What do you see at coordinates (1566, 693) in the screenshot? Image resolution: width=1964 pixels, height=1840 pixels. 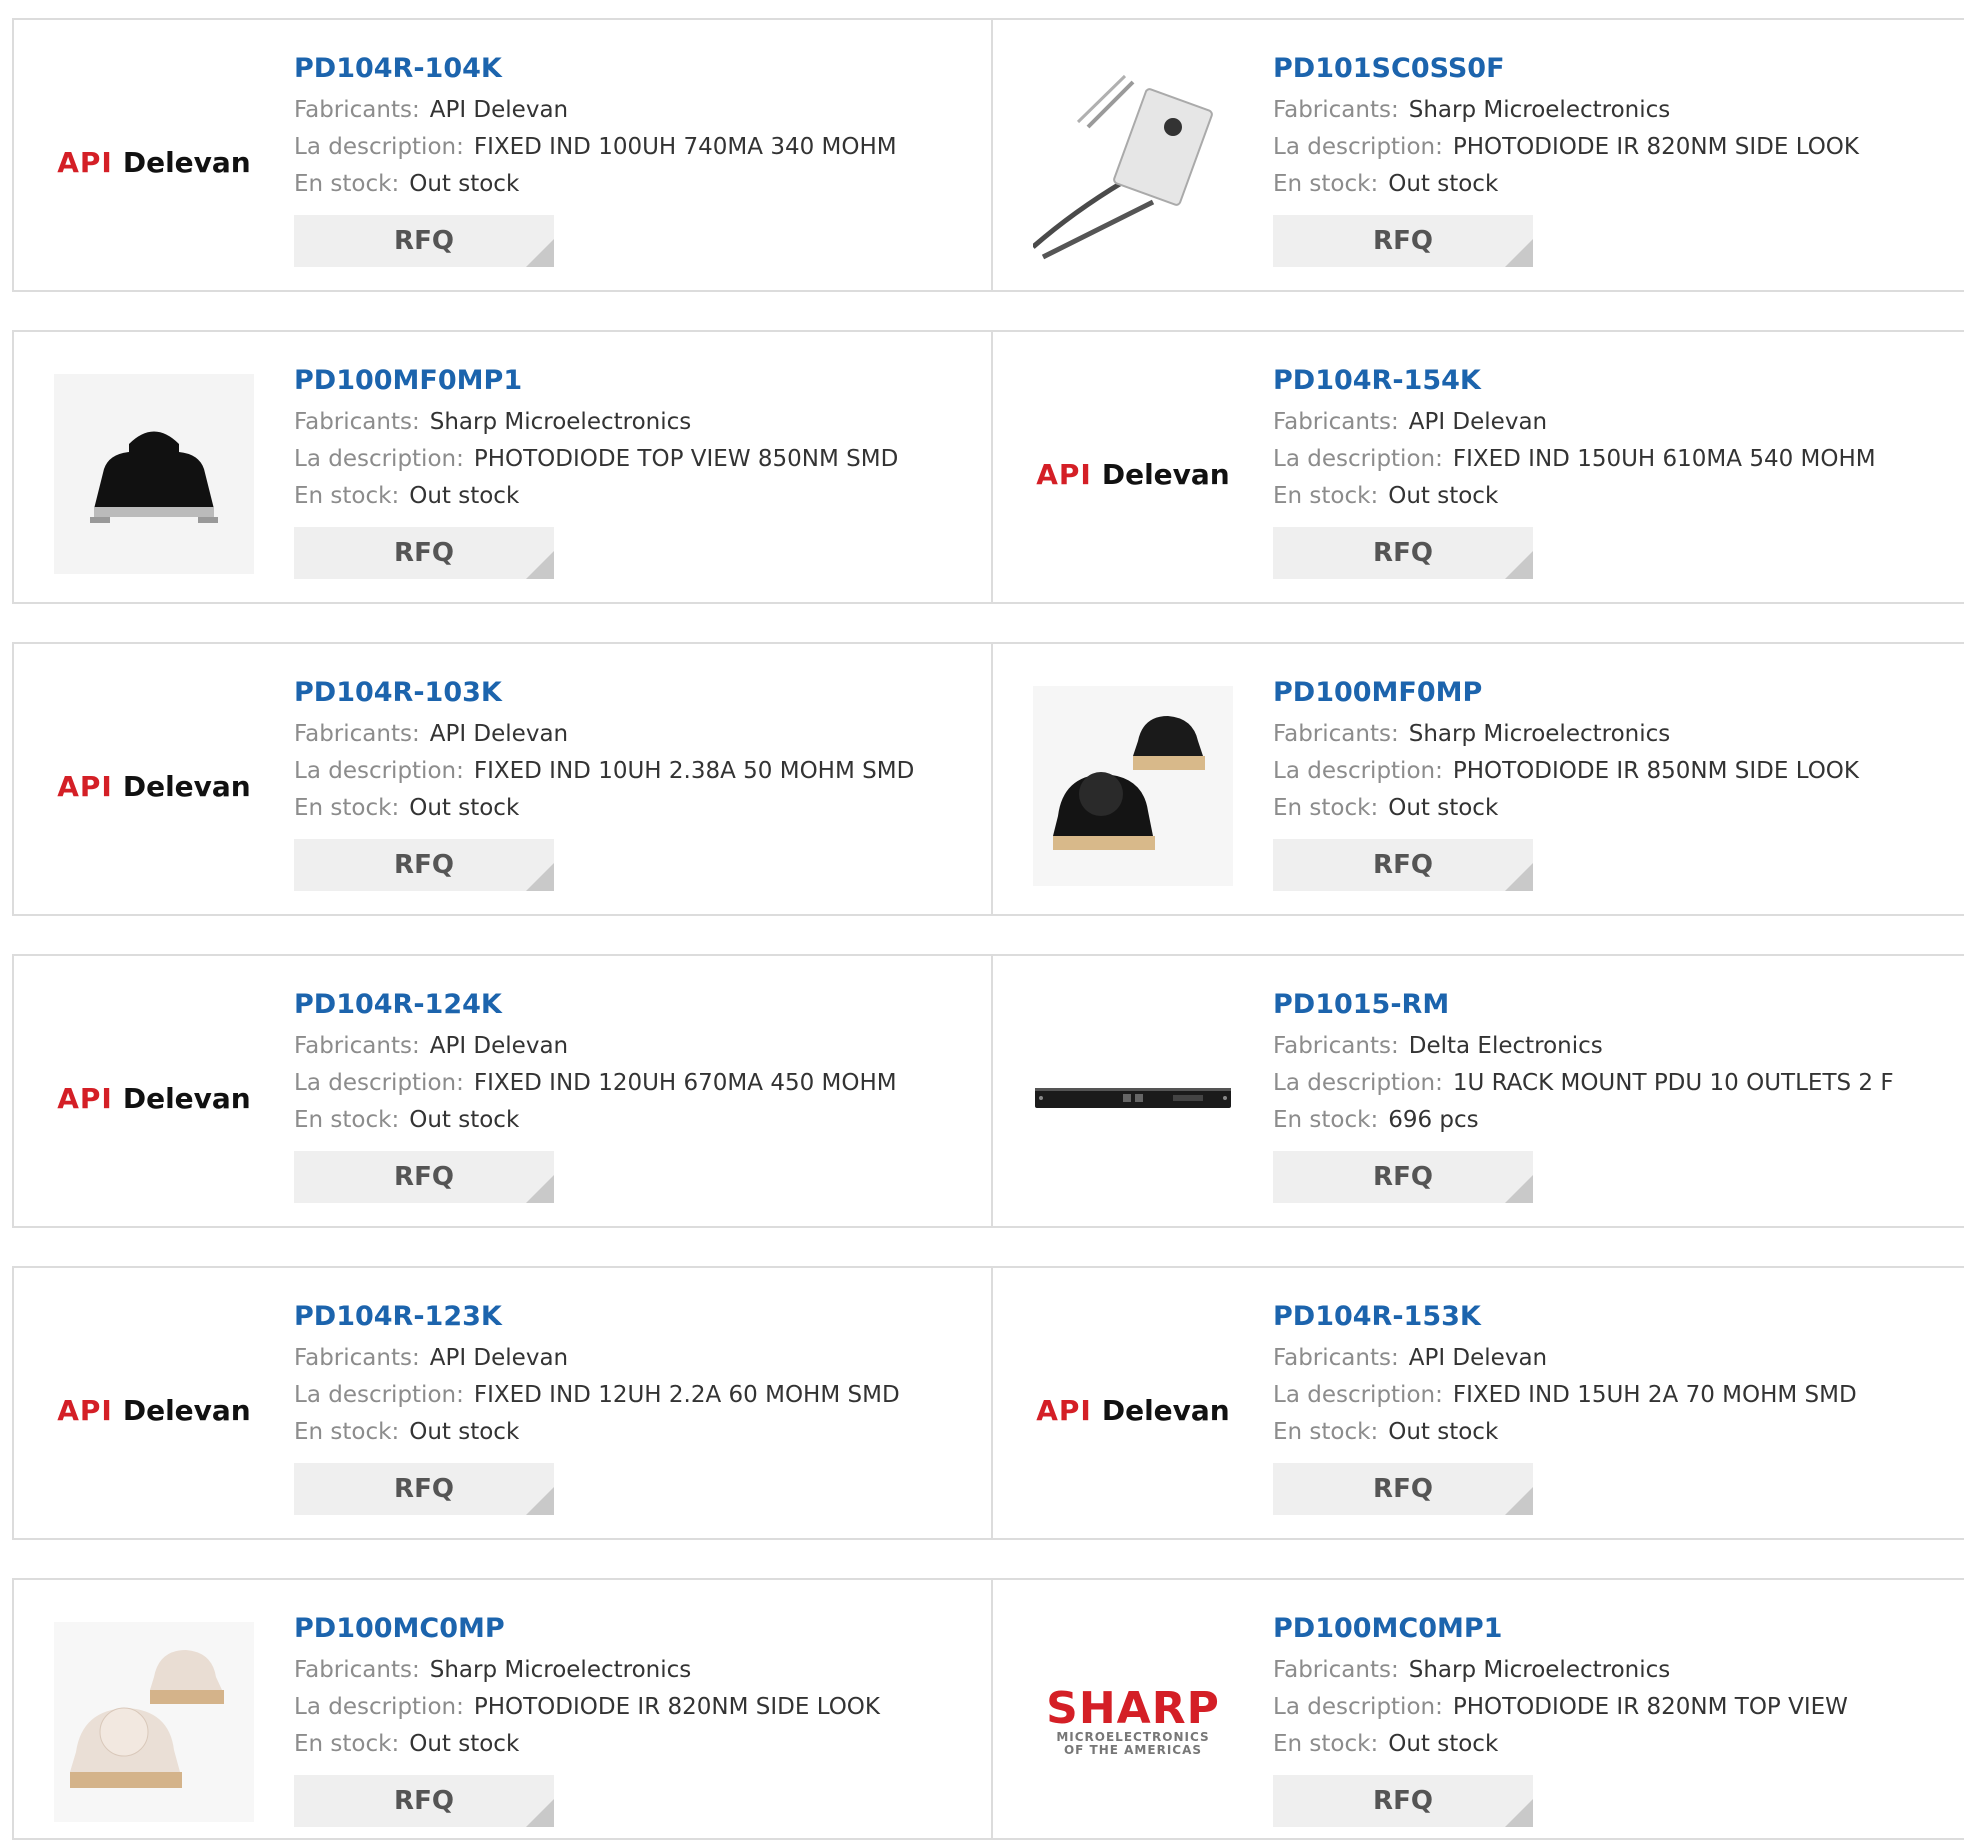 I see `part-number-link: PD100MF0MP` at bounding box center [1566, 693].